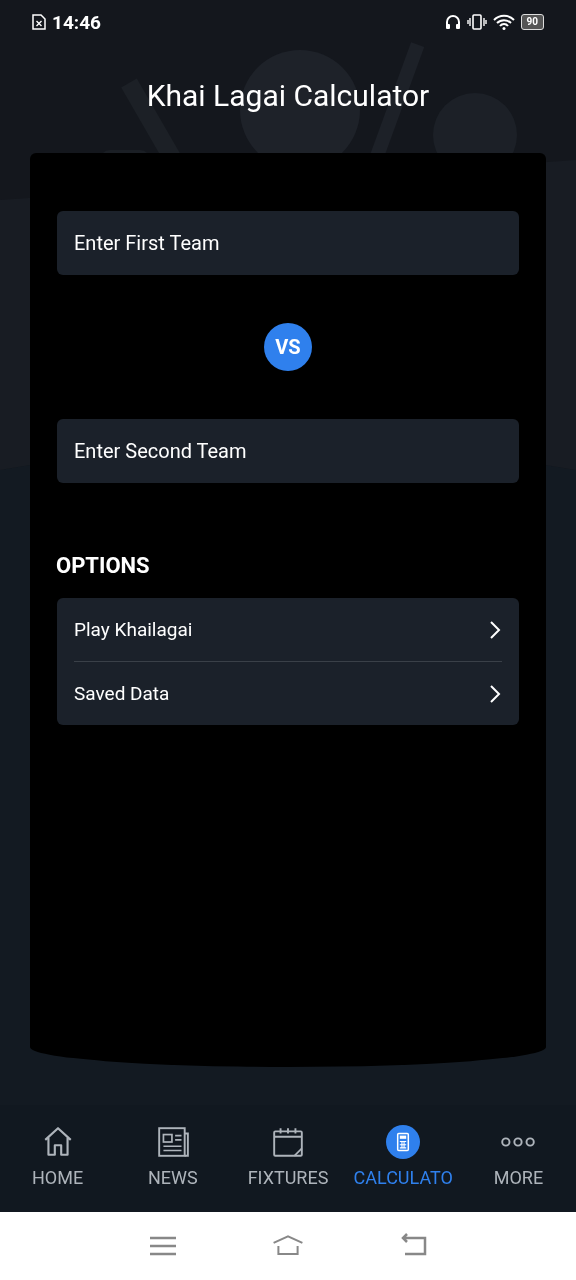 This screenshot has width=576, height=1280. Describe the element at coordinates (518, 1142) in the screenshot. I see `more-icon` at that location.